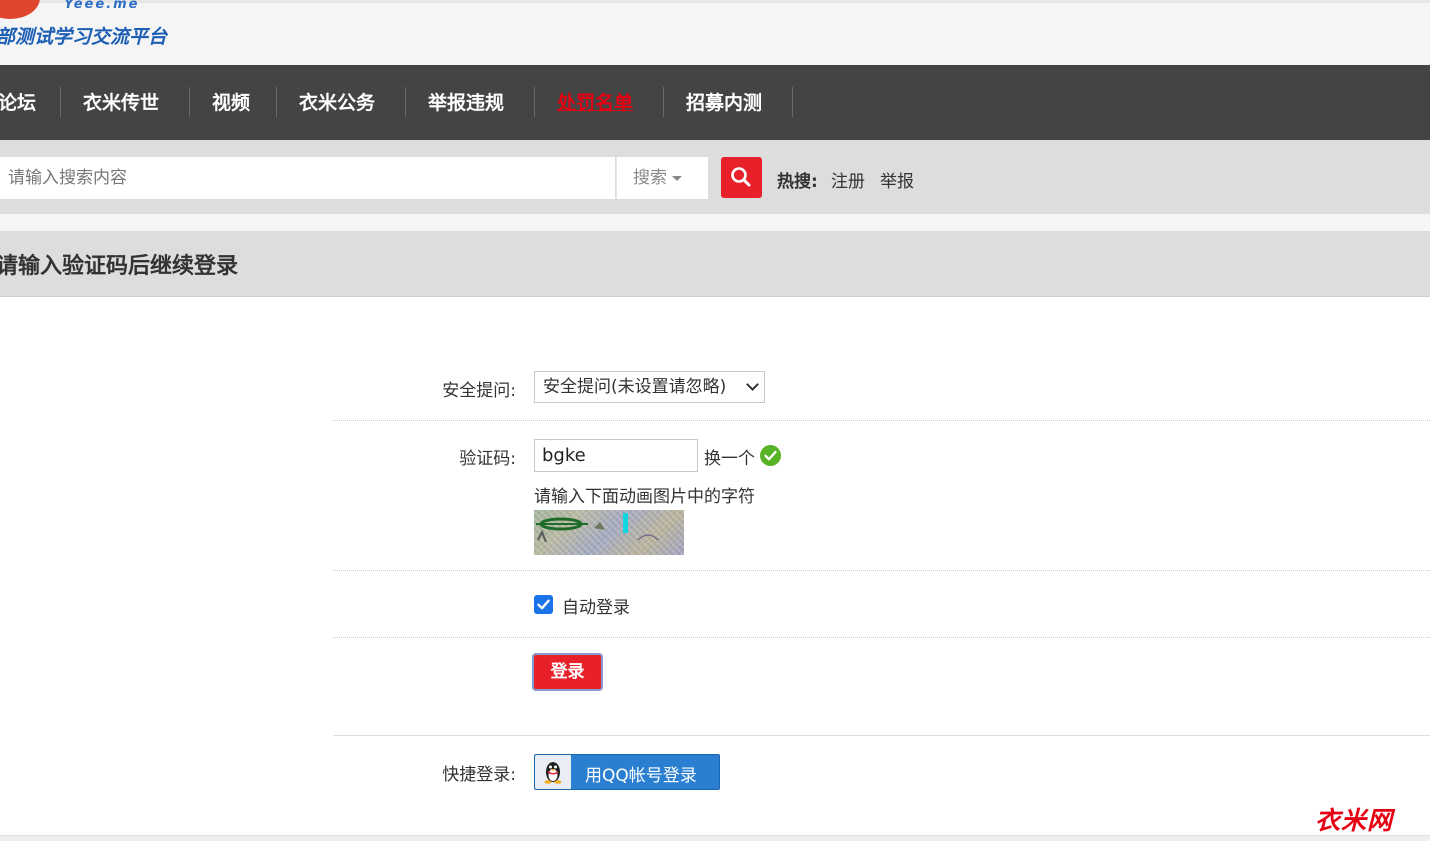 The image size is (1430, 841). Describe the element at coordinates (84, 37) in the screenshot. I see `logo-title: 部测试学习交流平台` at that location.